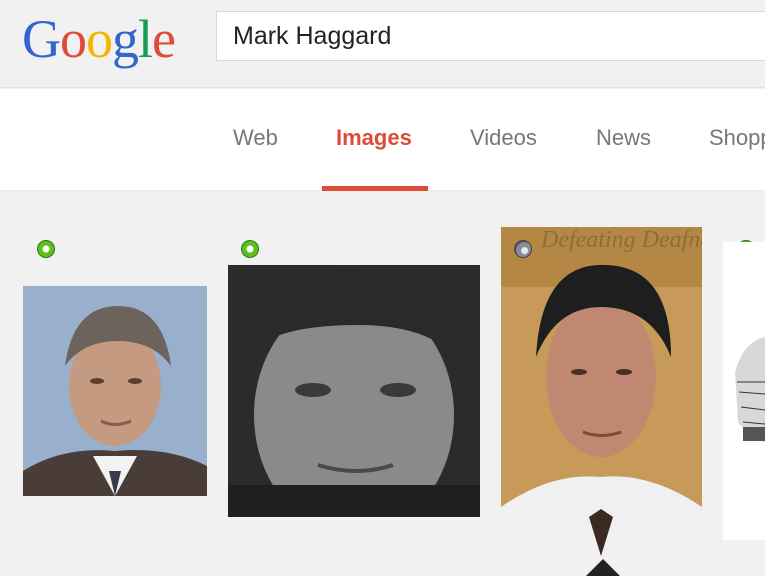 Image resolution: width=765 pixels, height=576 pixels. Describe the element at coordinates (145, 39) in the screenshot. I see `logo-letter: l` at that location.